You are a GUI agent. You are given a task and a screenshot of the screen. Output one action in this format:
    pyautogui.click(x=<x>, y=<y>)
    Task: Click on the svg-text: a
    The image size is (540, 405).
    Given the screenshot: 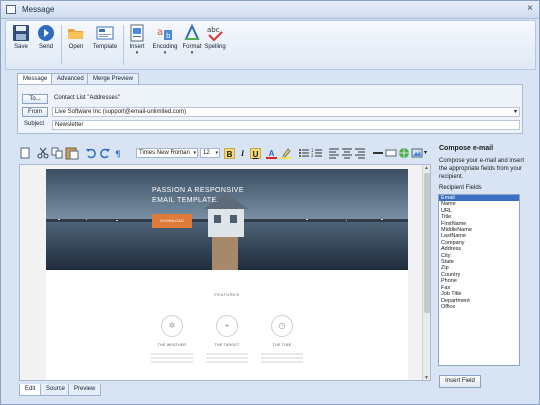 What is the action you would take?
    pyautogui.click(x=160, y=32)
    